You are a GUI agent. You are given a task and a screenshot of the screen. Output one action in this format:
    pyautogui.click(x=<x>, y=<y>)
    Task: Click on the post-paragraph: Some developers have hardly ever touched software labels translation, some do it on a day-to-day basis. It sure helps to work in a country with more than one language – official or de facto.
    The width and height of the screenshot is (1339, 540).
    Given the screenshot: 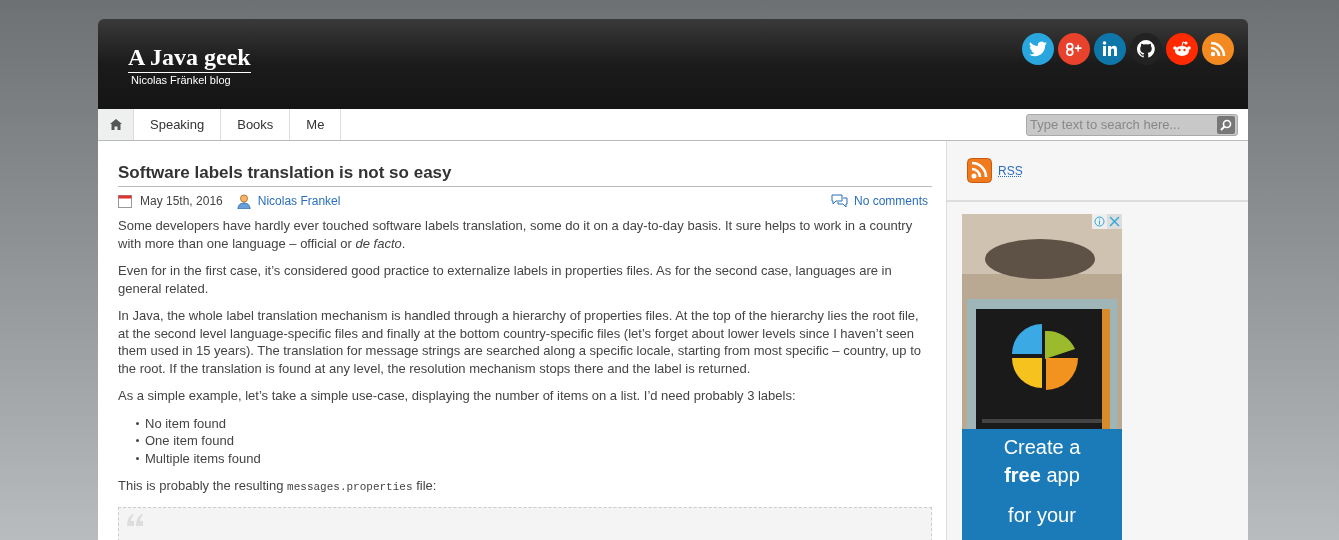 What is the action you would take?
    pyautogui.click(x=516, y=234)
    